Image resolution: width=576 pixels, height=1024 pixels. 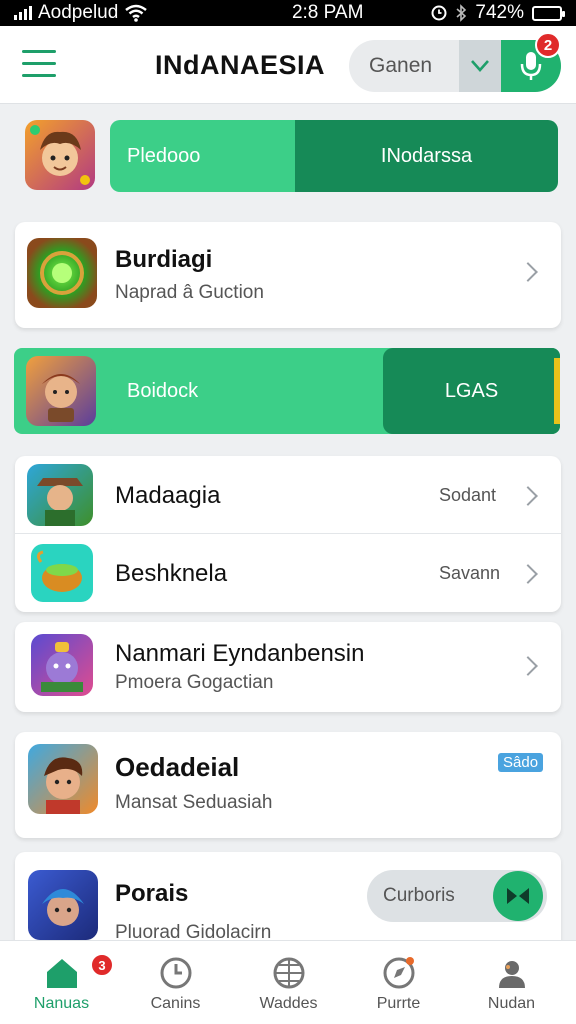 I want to click on item-side-text: Savann, so click(x=470, y=573).